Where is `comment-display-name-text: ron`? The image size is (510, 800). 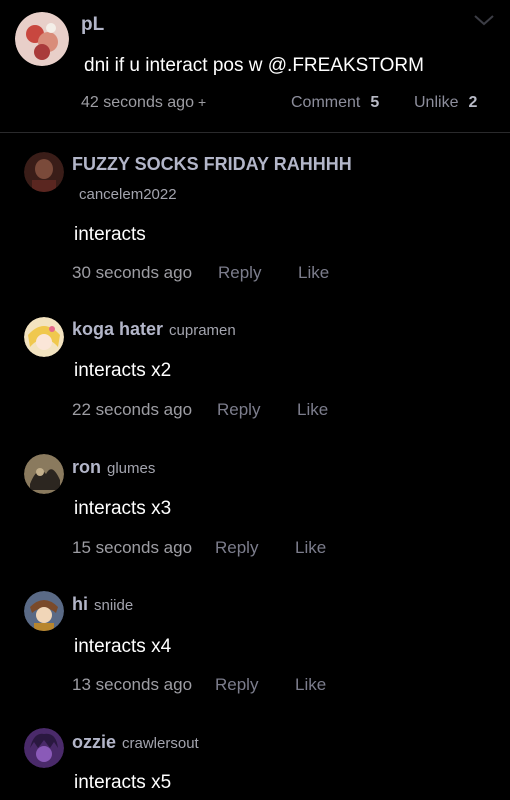
comment-display-name-text: ron is located at coordinates (86, 467).